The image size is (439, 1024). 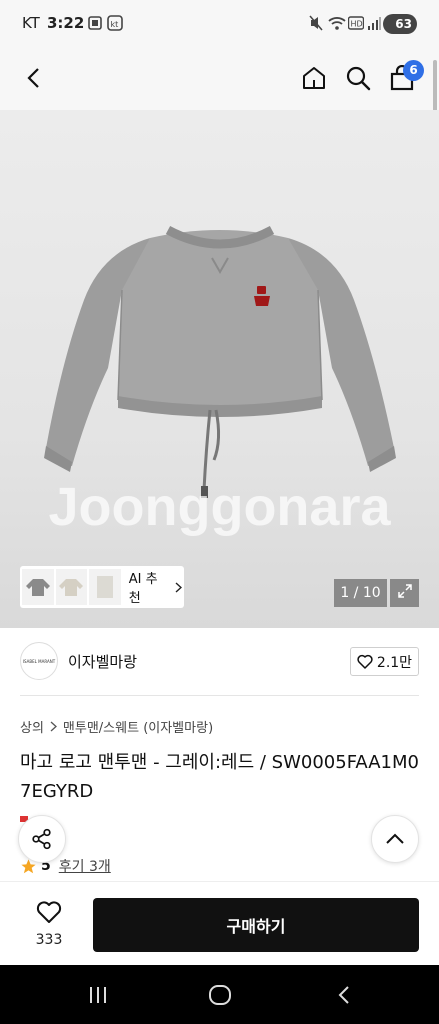 I want to click on mute-icon, so click(x=316, y=25).